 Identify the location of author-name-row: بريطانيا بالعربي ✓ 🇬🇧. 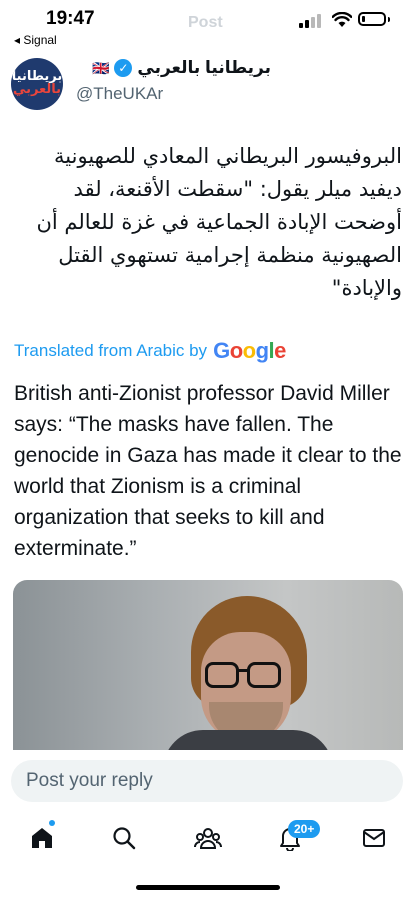
(181, 68).